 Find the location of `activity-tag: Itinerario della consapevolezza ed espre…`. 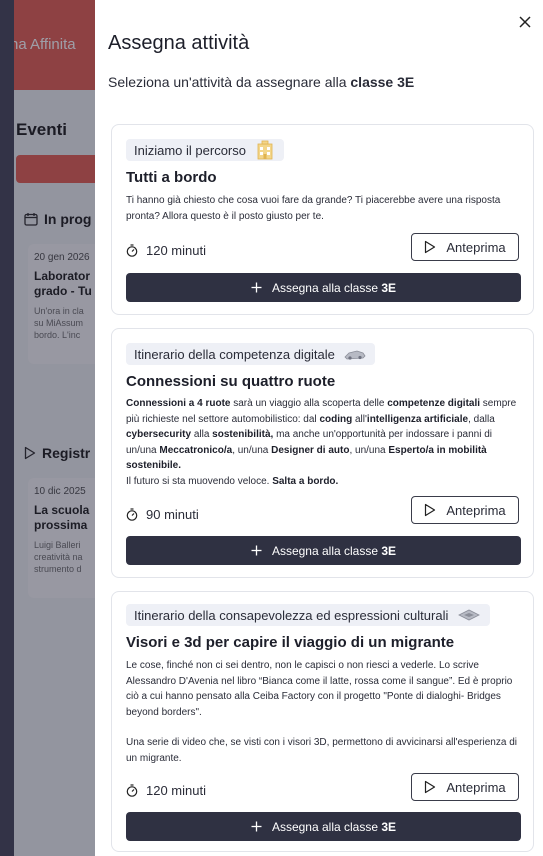

activity-tag: Itinerario della consapevolezza ed espre… is located at coordinates (308, 615).